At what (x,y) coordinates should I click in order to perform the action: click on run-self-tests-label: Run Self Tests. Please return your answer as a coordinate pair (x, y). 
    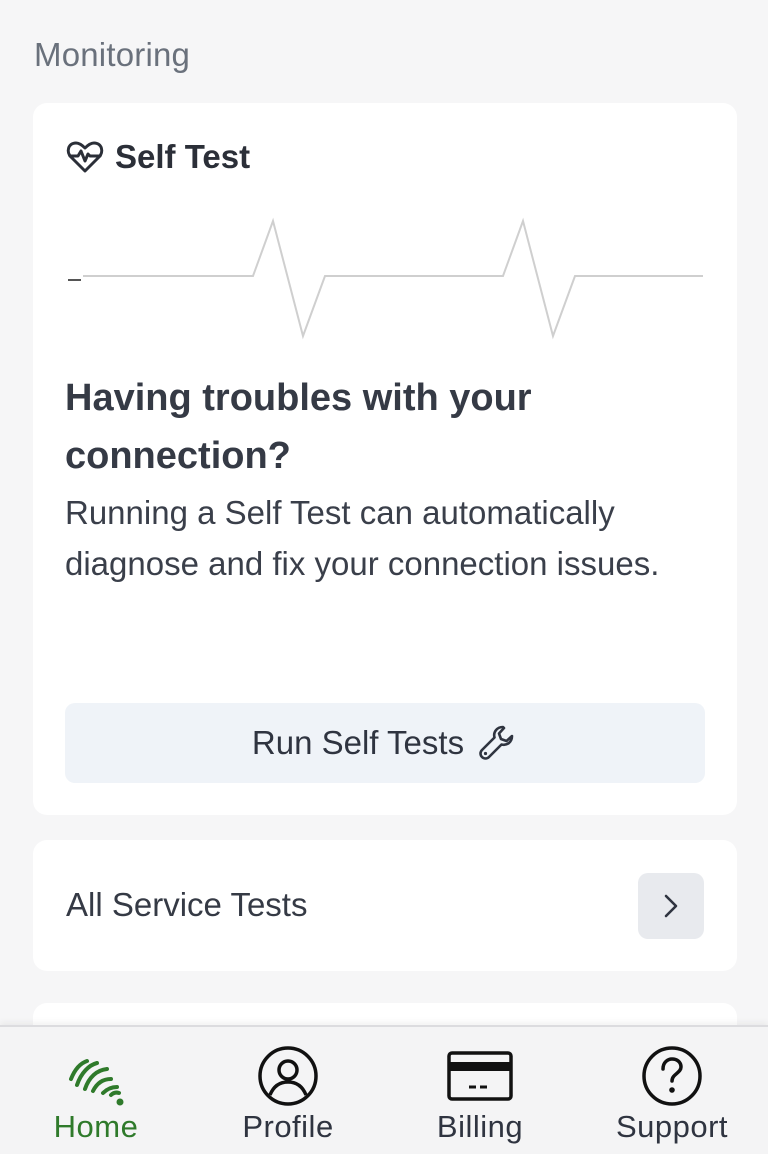
    Looking at the image, I should click on (358, 742).